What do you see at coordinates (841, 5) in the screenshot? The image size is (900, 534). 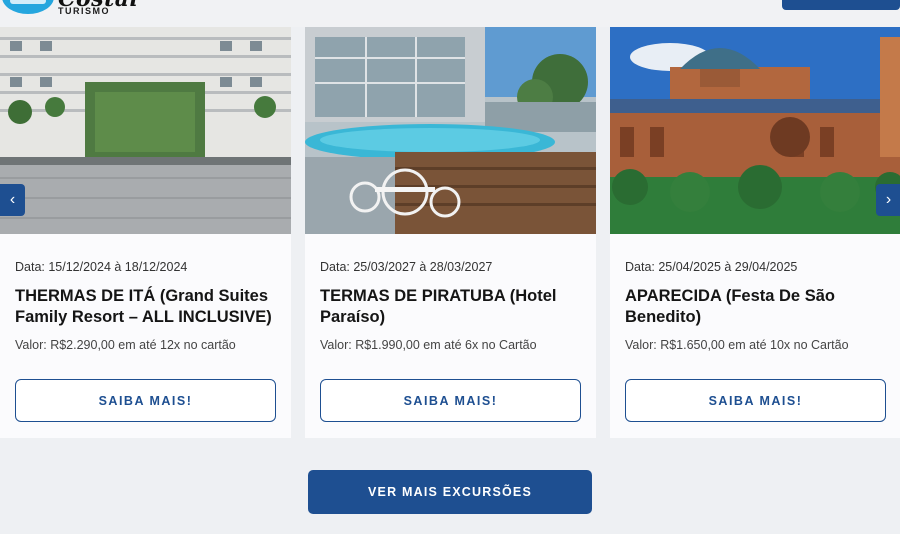 I see `header-cta-button` at bounding box center [841, 5].